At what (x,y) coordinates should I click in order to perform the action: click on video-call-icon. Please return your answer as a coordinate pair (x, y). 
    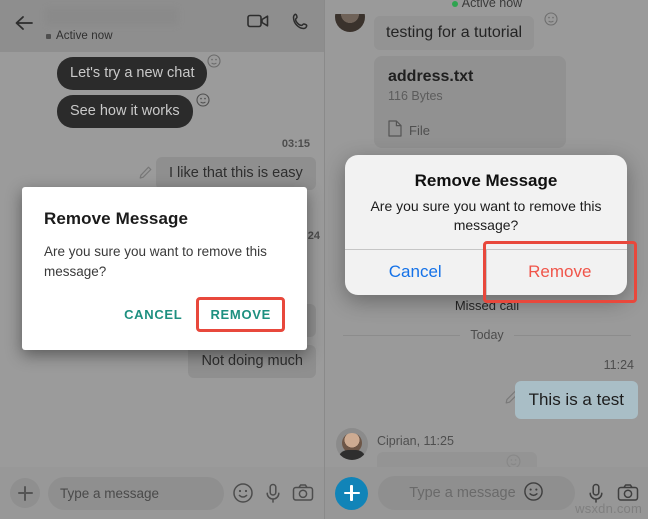
    Looking at the image, I should click on (258, 21).